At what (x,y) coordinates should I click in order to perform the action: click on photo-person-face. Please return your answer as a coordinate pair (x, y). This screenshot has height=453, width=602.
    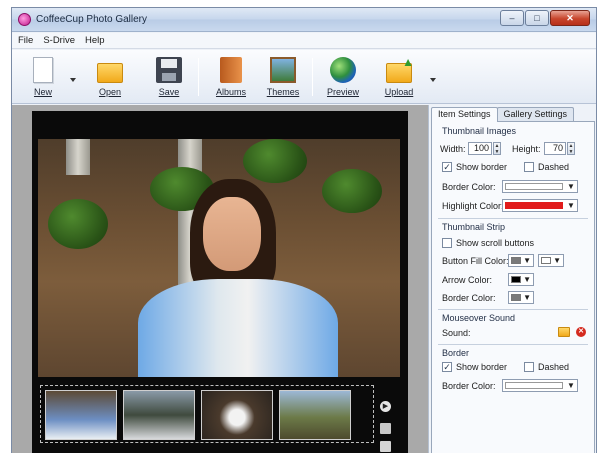
    Looking at the image, I should click on (232, 234).